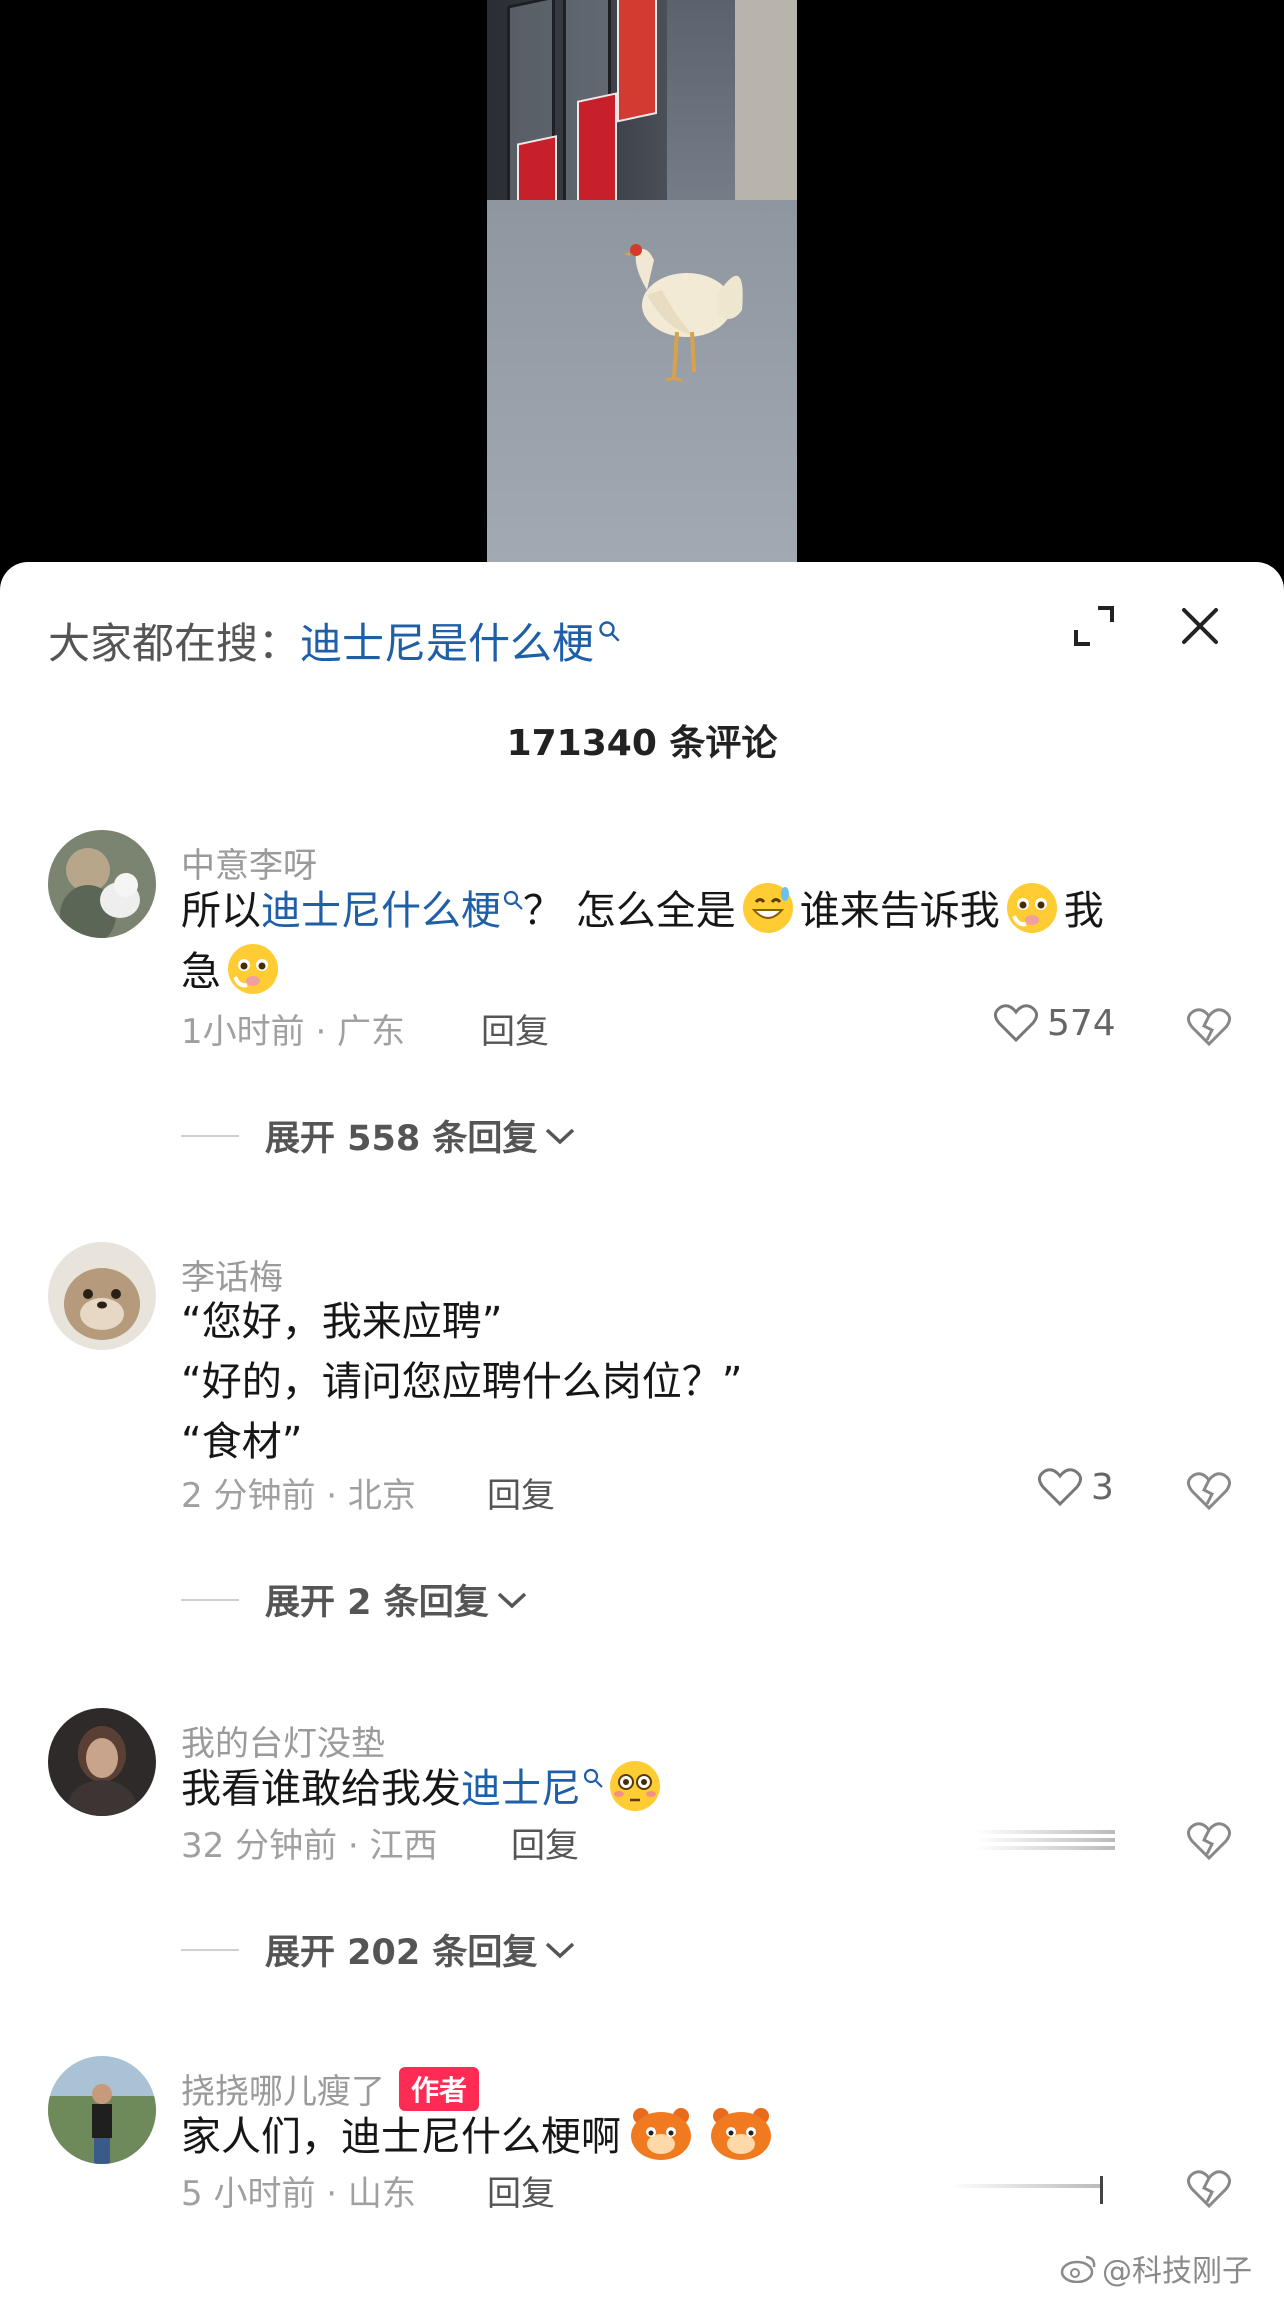 The height and width of the screenshot is (2299, 1284). Describe the element at coordinates (447, 640) in the screenshot. I see `search-term-link: 迪士尼是什么梗` at that location.